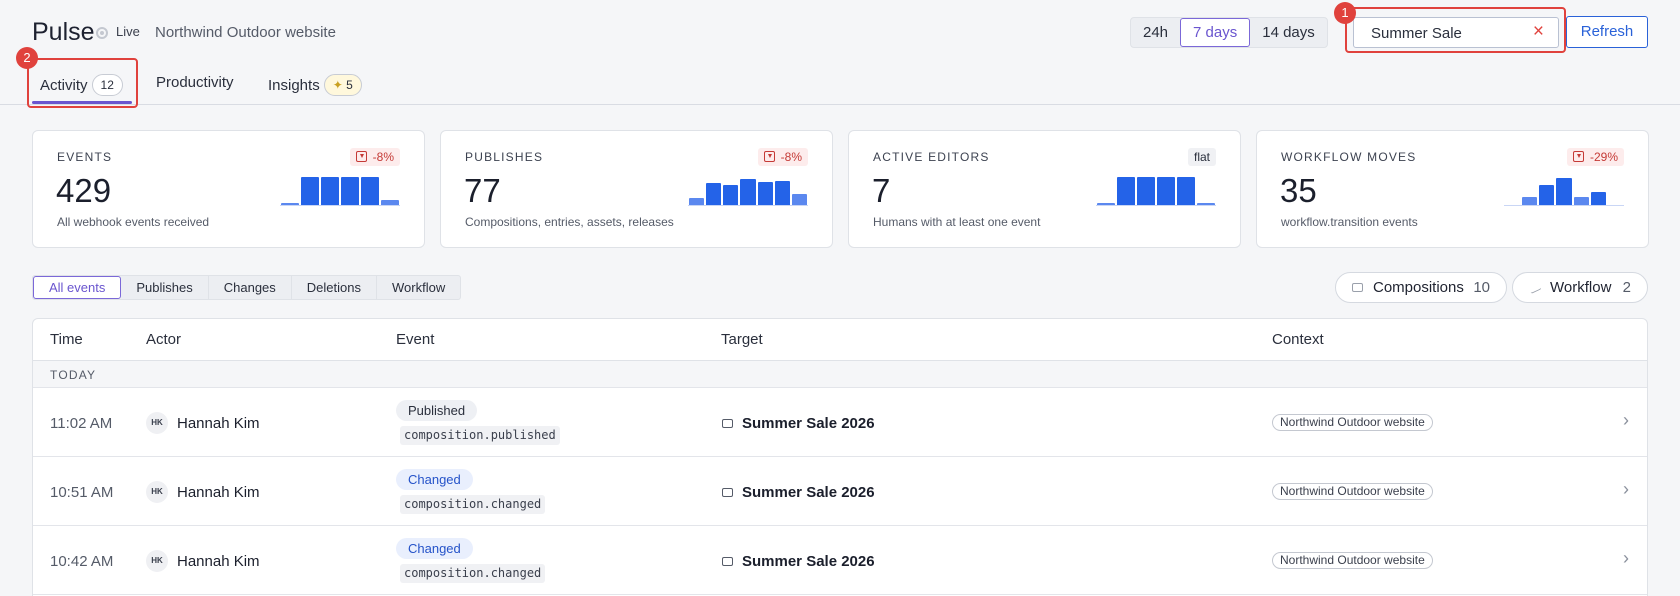 This screenshot has width=1680, height=596. What do you see at coordinates (1418, 287) in the screenshot?
I see `pill-label: Compositions` at bounding box center [1418, 287].